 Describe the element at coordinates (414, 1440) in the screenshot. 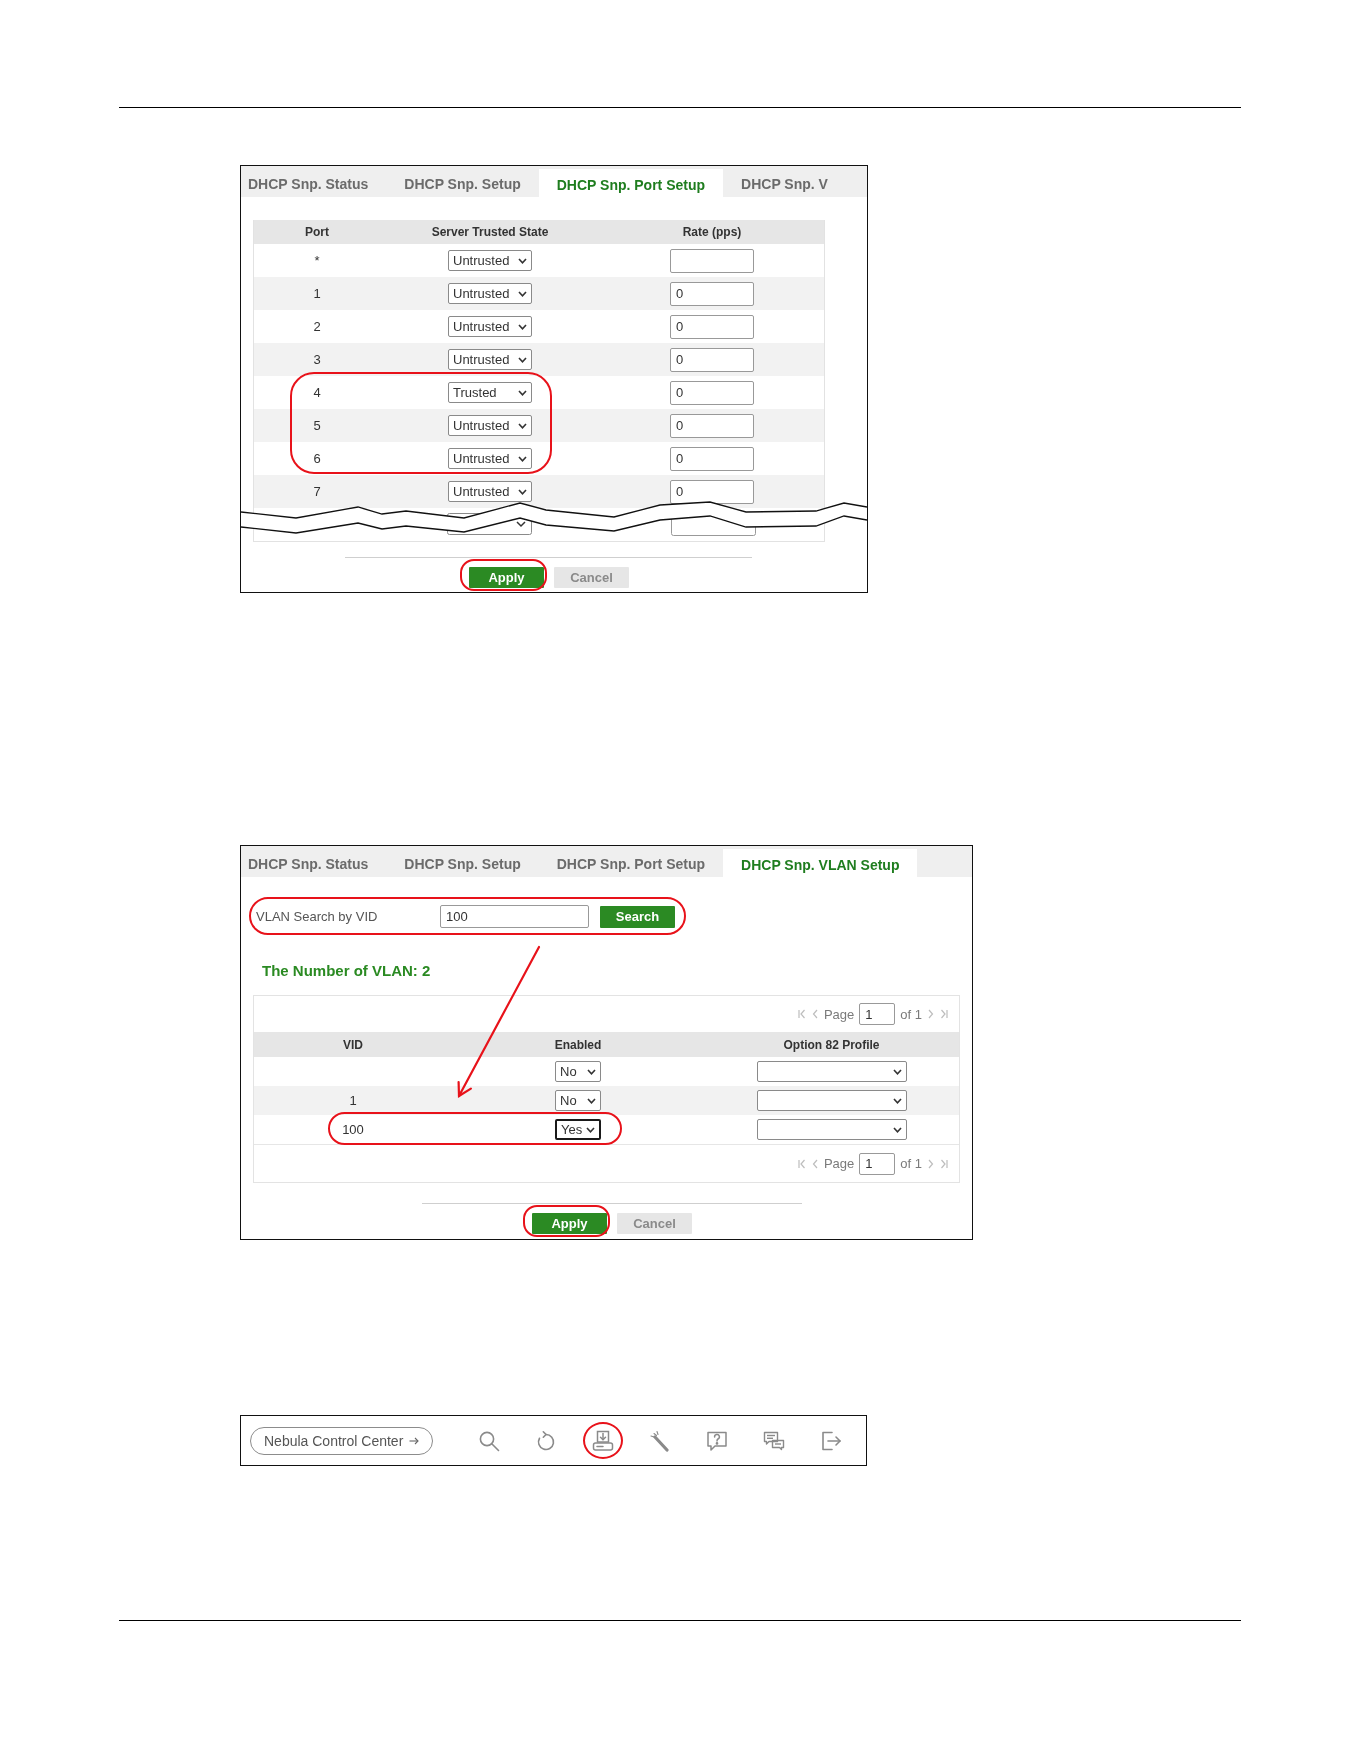

I see `arrow-right-icon` at that location.